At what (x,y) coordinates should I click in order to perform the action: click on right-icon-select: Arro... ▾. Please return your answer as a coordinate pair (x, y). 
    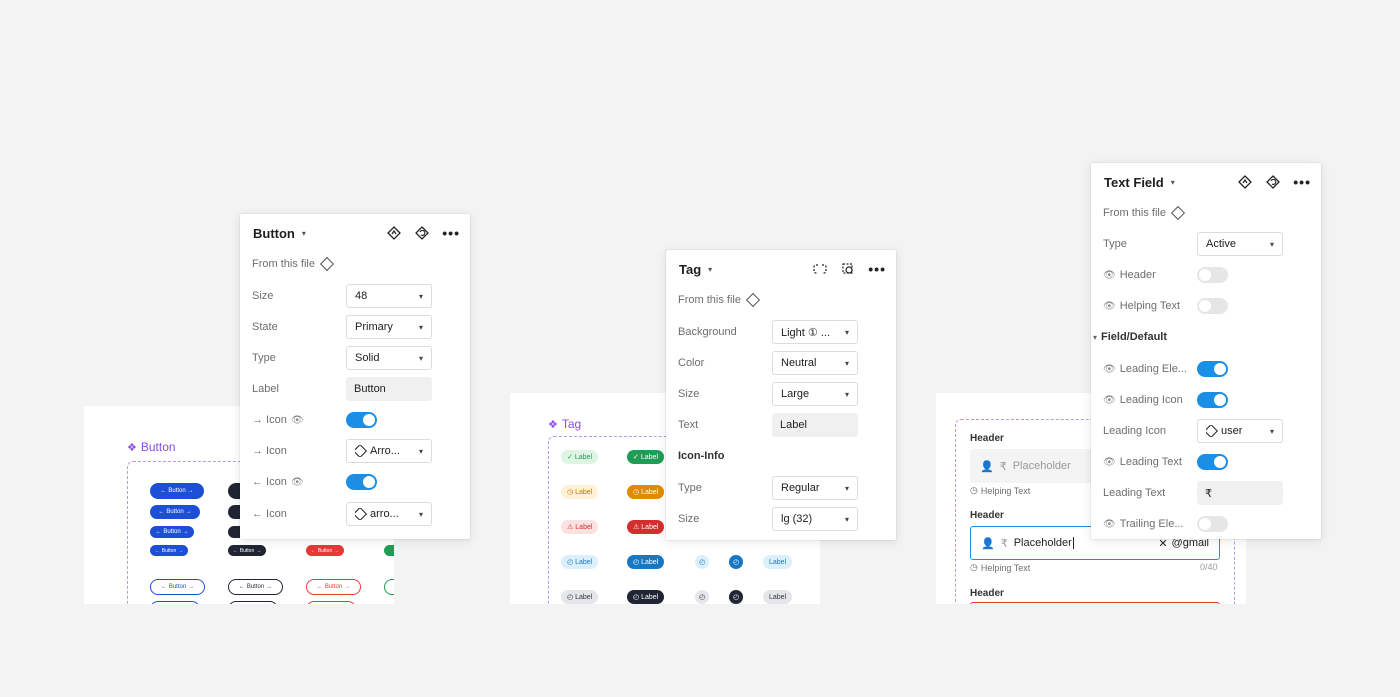
    Looking at the image, I should click on (389, 451).